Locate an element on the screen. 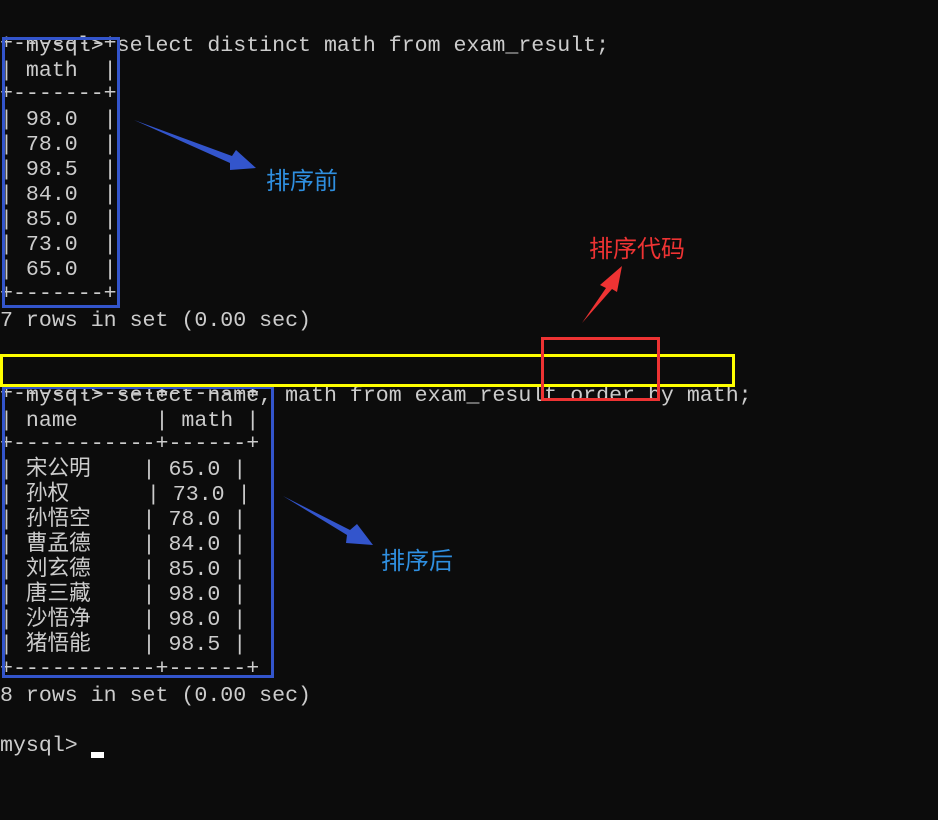  after-sort-label: 排序后 is located at coordinates (417, 561).